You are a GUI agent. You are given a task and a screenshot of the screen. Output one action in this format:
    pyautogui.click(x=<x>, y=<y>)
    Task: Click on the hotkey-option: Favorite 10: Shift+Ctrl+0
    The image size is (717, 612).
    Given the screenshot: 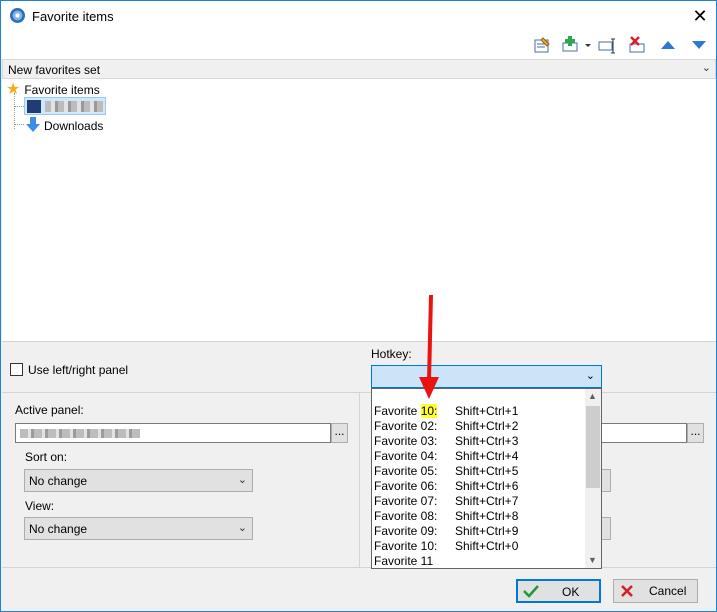 What is the action you would take?
    pyautogui.click(x=479, y=546)
    